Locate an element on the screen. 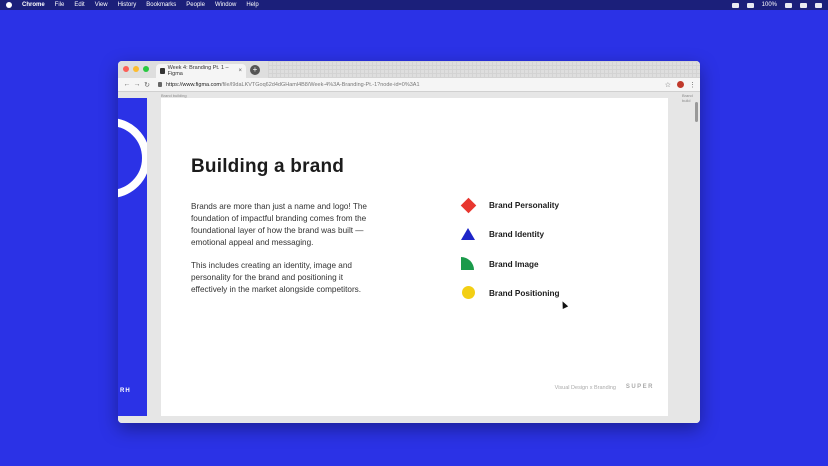  wifi-icon is located at coordinates (750, 5).